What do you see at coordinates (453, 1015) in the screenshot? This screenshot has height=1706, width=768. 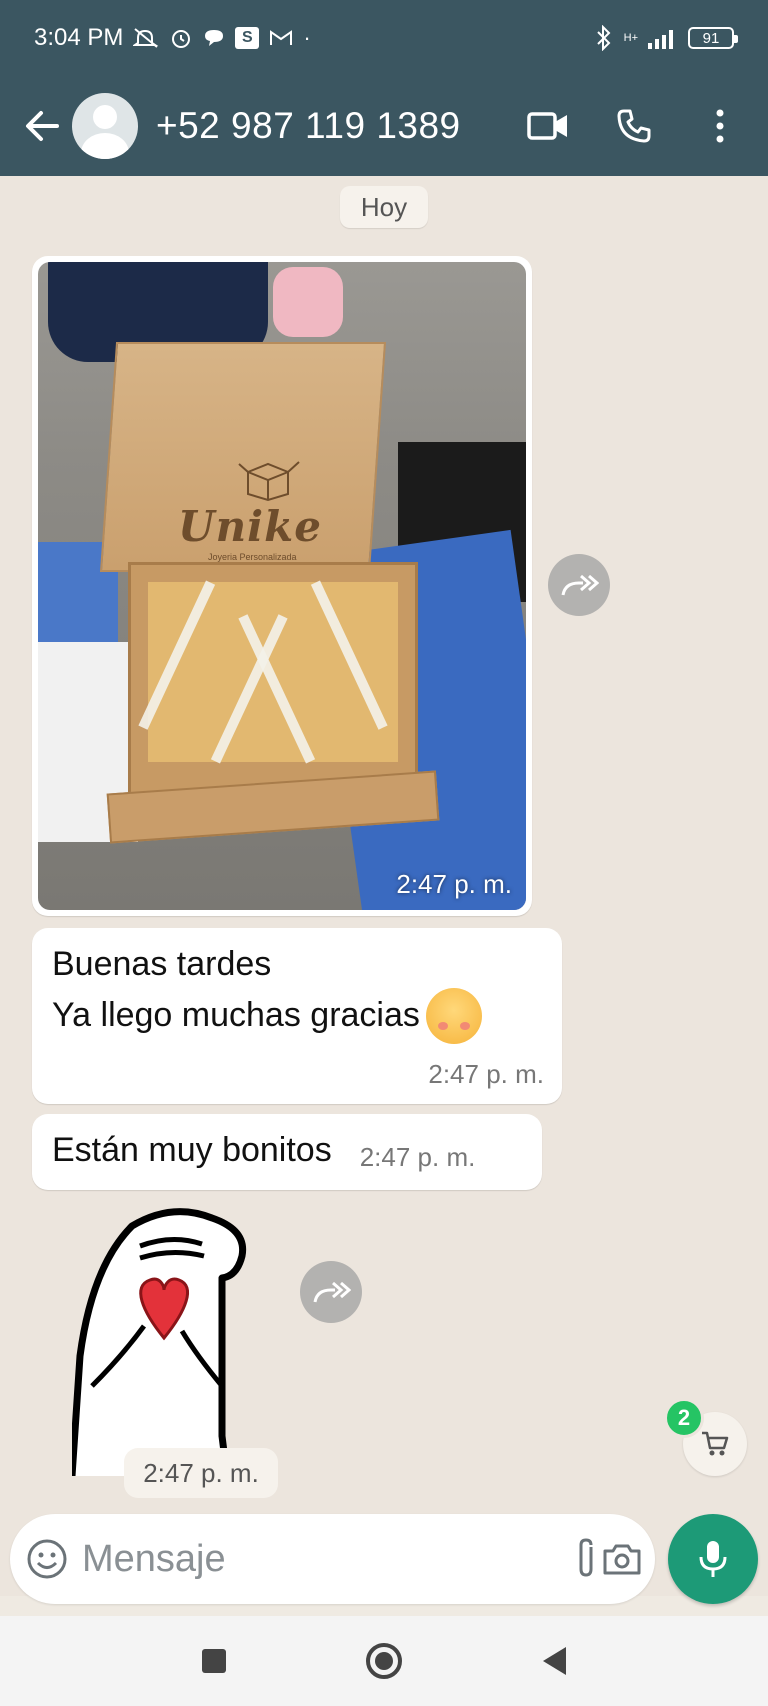 I see `smiling-emoji-icon` at bounding box center [453, 1015].